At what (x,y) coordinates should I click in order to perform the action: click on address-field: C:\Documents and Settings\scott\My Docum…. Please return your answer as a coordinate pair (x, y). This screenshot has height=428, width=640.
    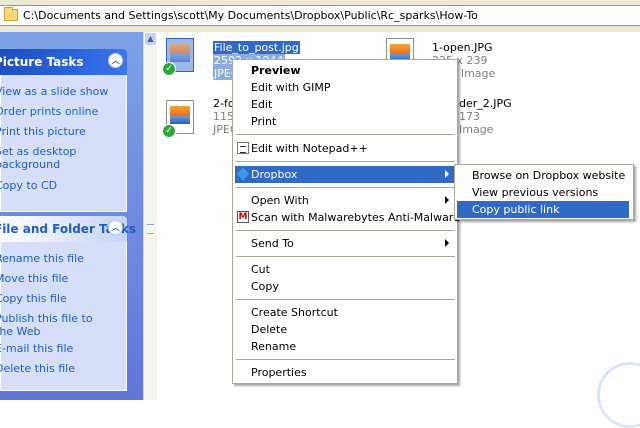
    Looking at the image, I should click on (320, 15).